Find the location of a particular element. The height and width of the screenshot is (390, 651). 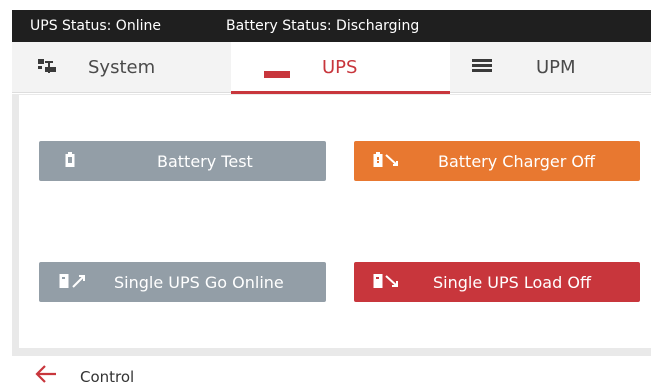

battery-charger-off-button: Battery Charger Off is located at coordinates (497, 161).